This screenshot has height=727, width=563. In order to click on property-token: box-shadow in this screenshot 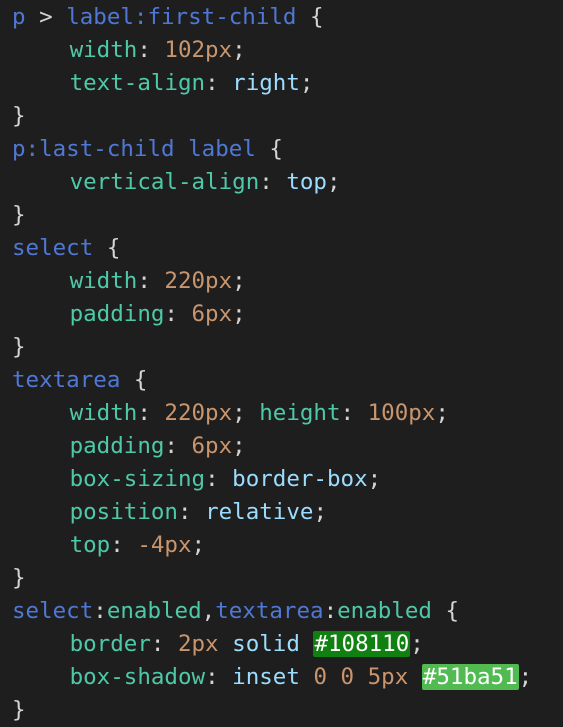, I will do `click(137, 677)`.